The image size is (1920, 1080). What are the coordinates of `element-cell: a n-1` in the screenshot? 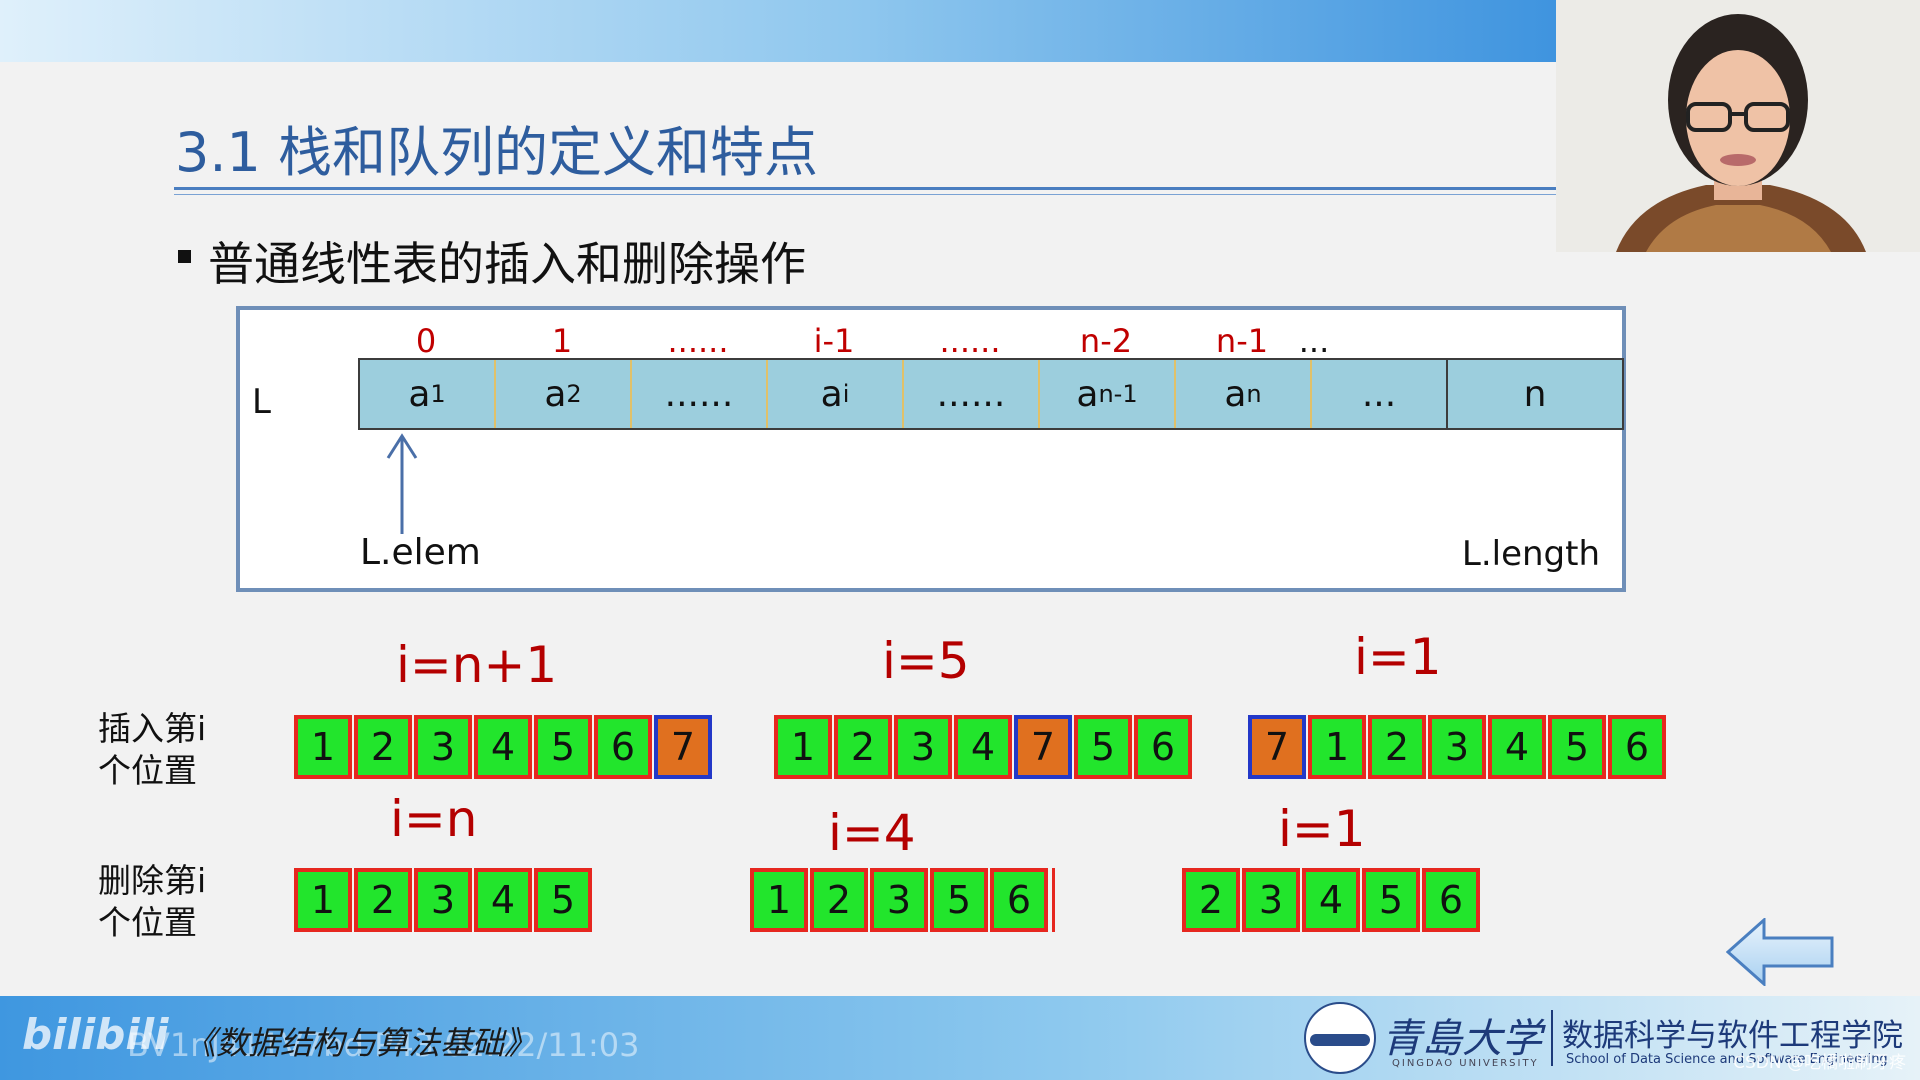 It's located at (1108, 394).